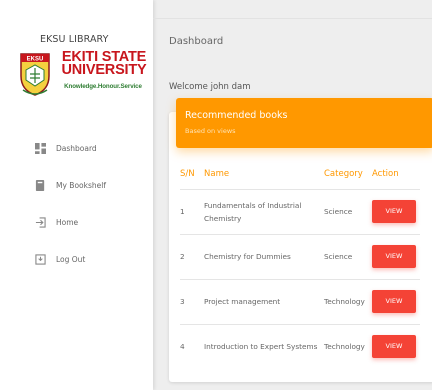  What do you see at coordinates (217, 174) in the screenshot?
I see `column-header-name: Name` at bounding box center [217, 174].